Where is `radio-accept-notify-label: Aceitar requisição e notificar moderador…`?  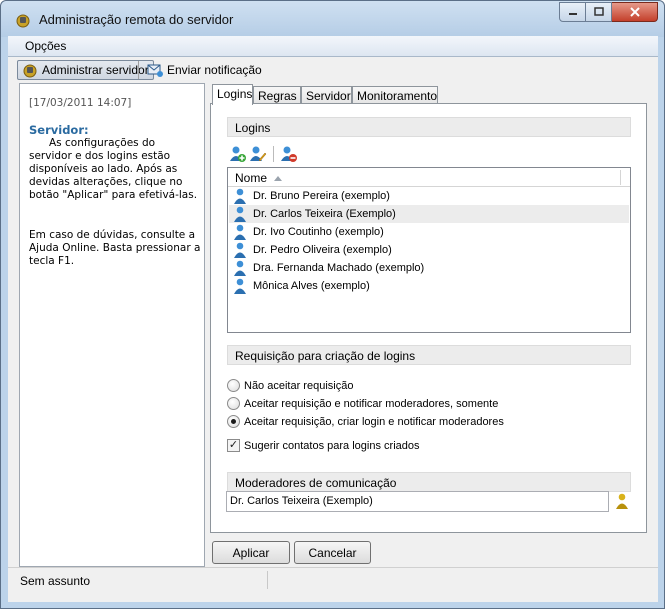
radio-accept-notify-label: Aceitar requisição e notificar moderador… is located at coordinates (371, 403).